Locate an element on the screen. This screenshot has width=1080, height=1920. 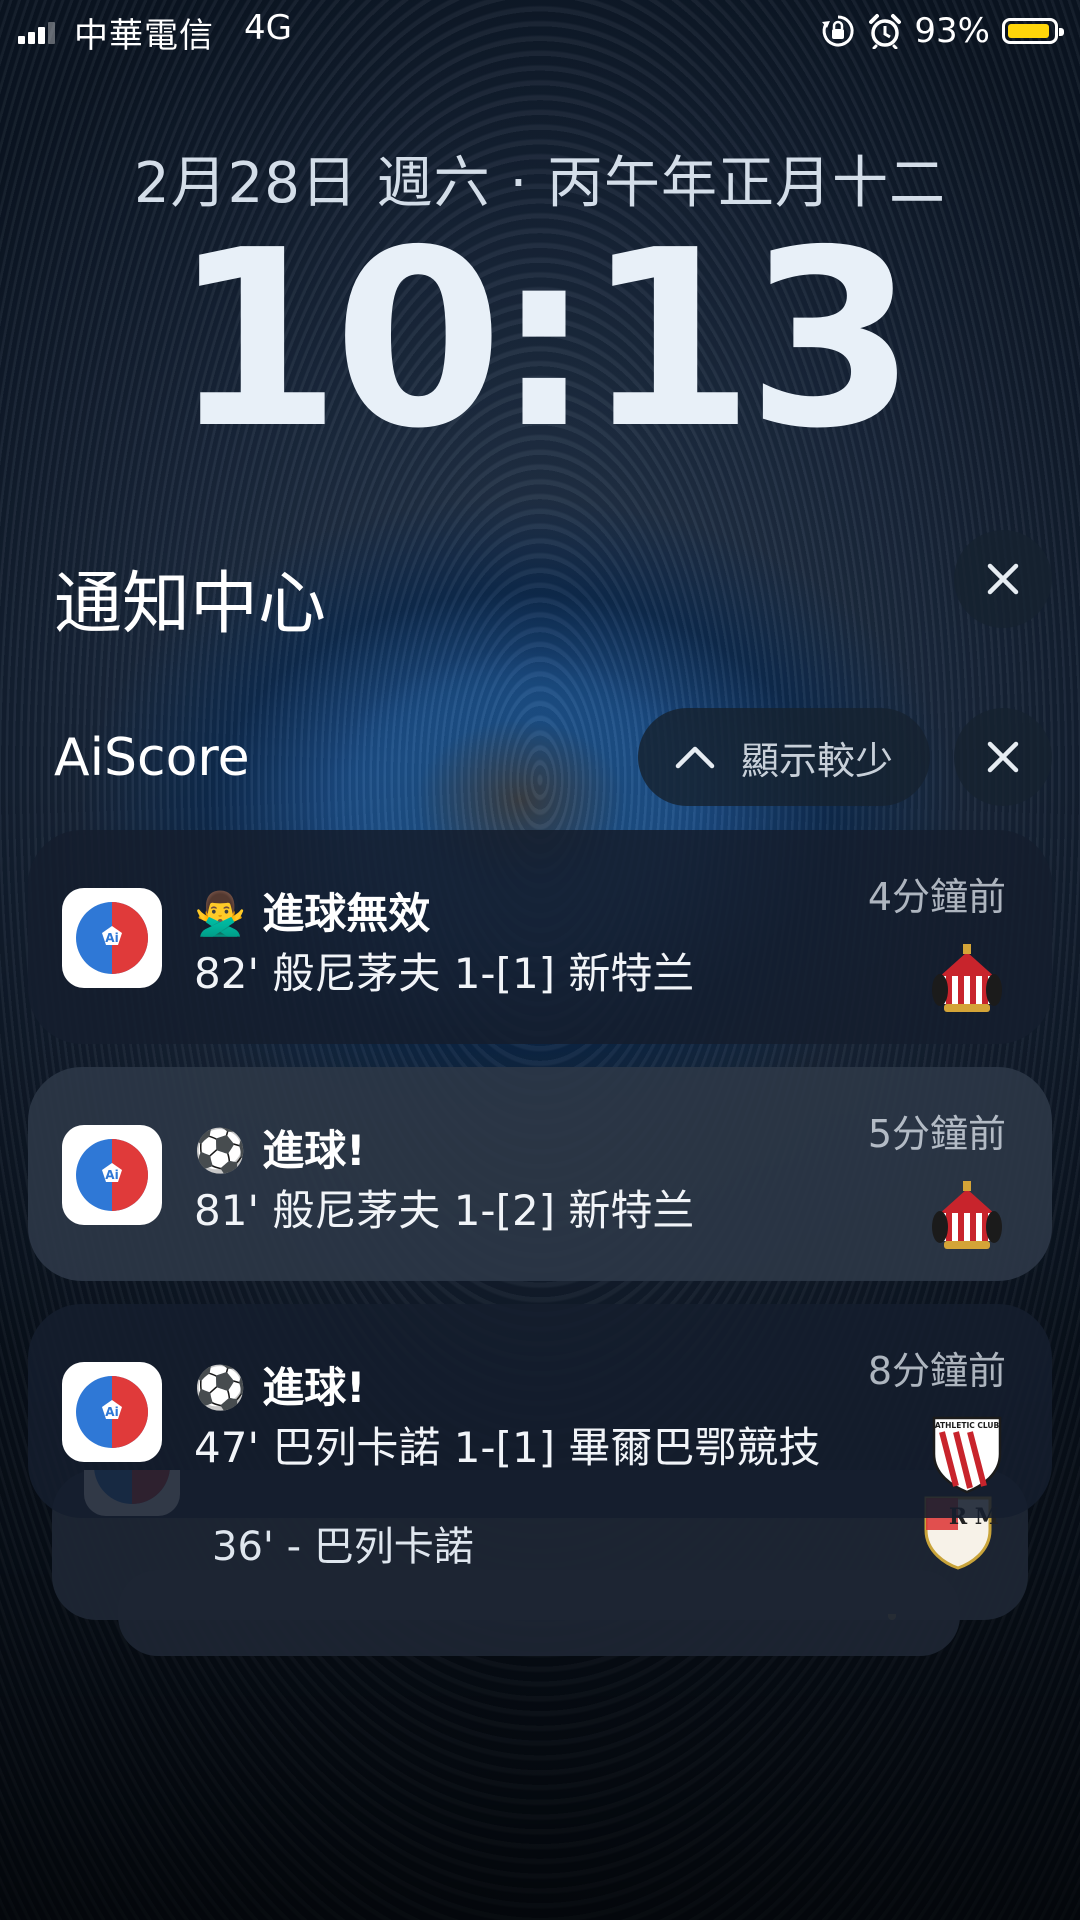
show-less-label: 顯示較少 is located at coordinates (816, 760).